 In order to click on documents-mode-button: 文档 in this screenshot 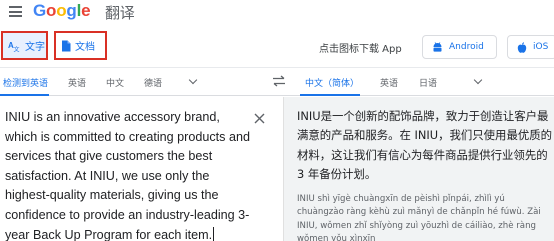, I will do `click(80, 45)`.